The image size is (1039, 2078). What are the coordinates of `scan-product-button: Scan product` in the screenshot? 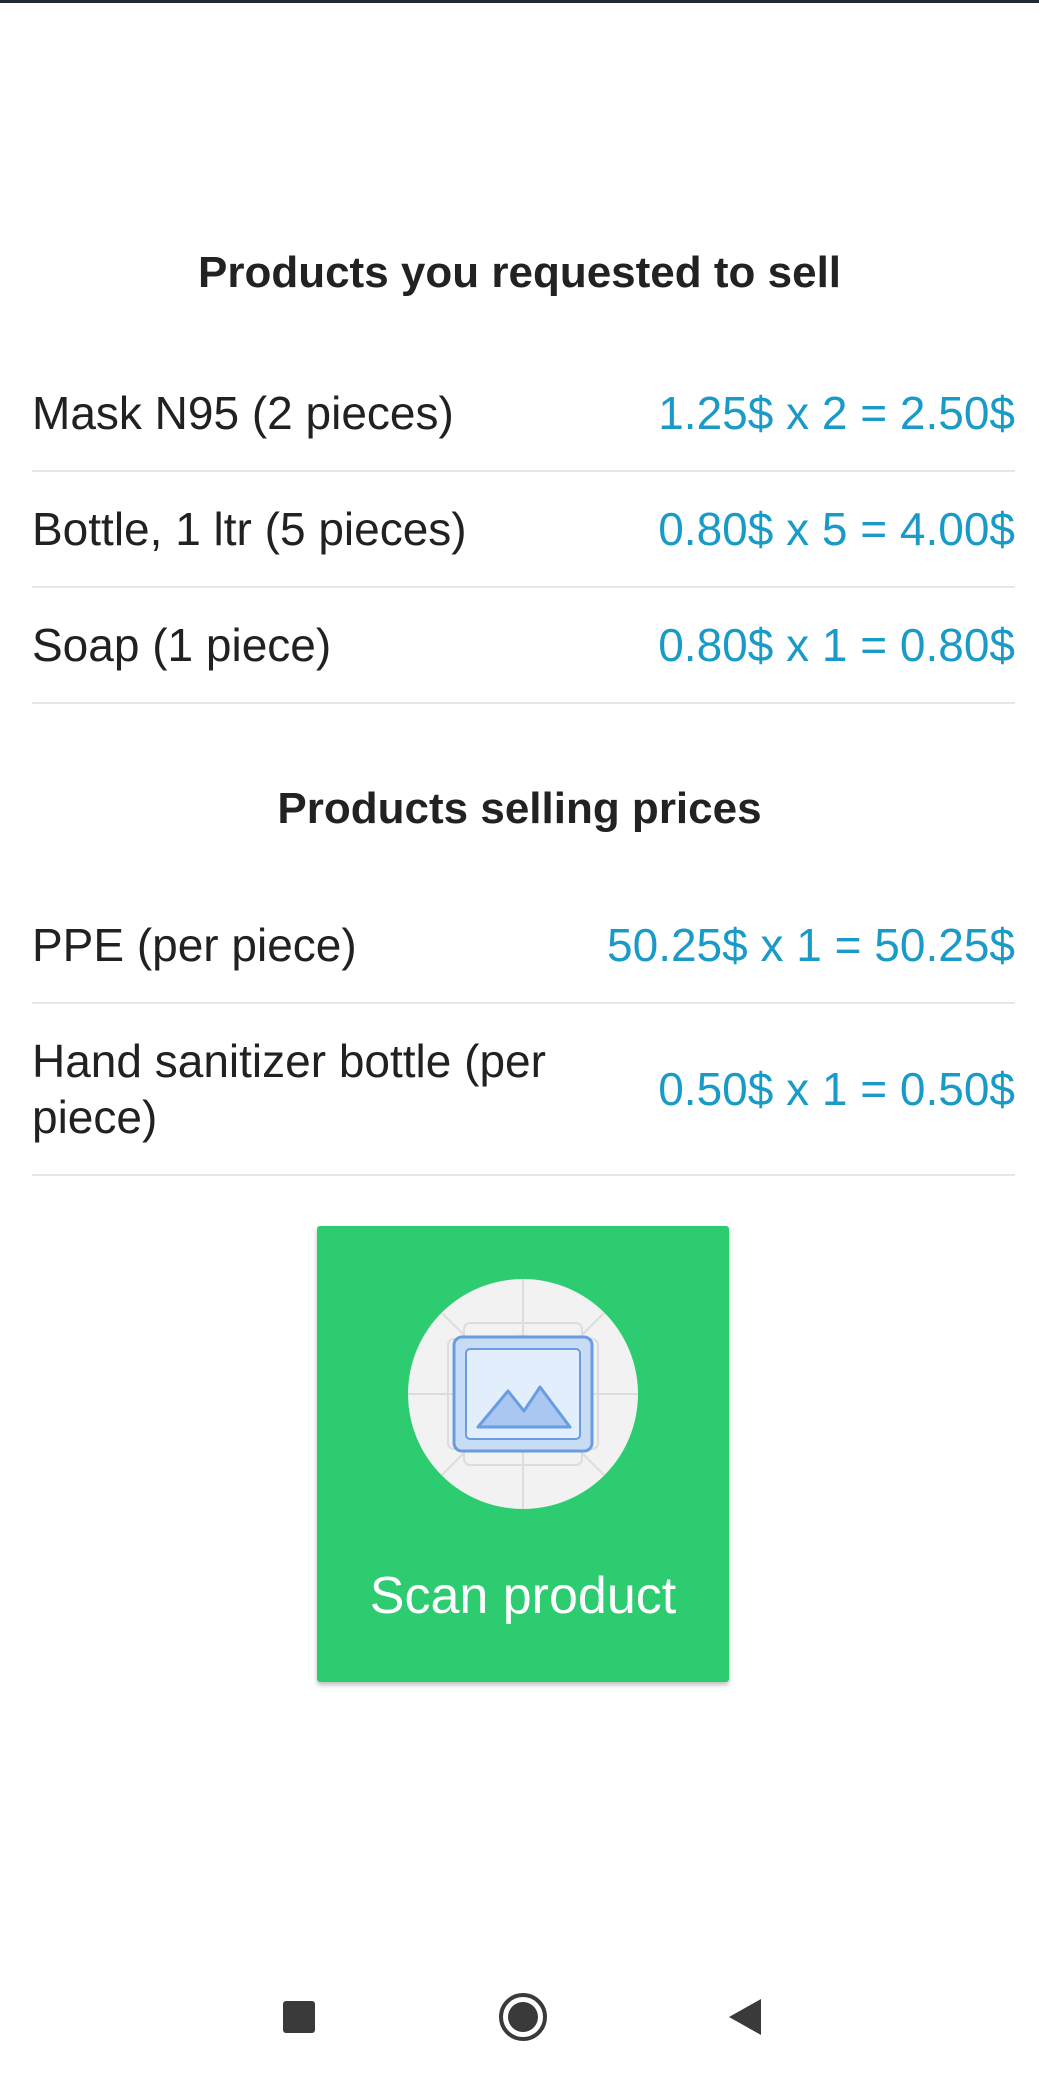 It's located at (523, 1454).